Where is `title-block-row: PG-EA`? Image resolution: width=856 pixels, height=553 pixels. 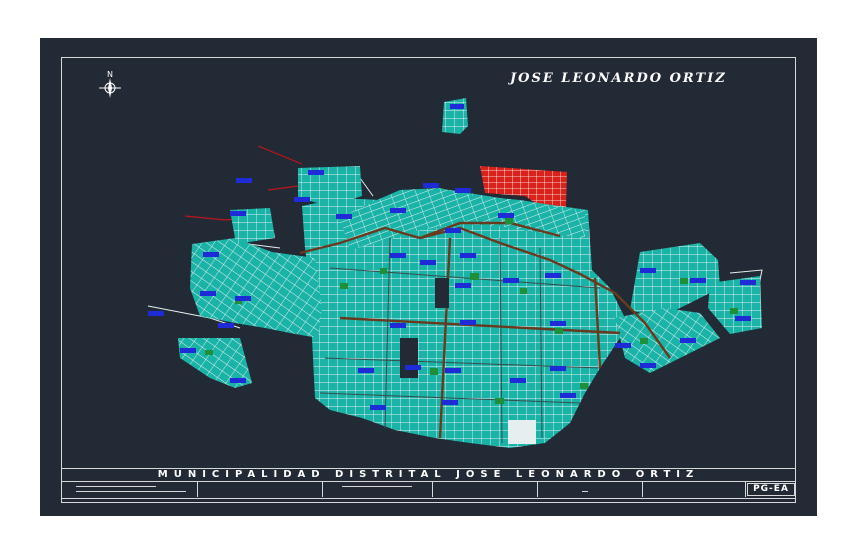
title-block-row: PG-EA is located at coordinates (428, 490).